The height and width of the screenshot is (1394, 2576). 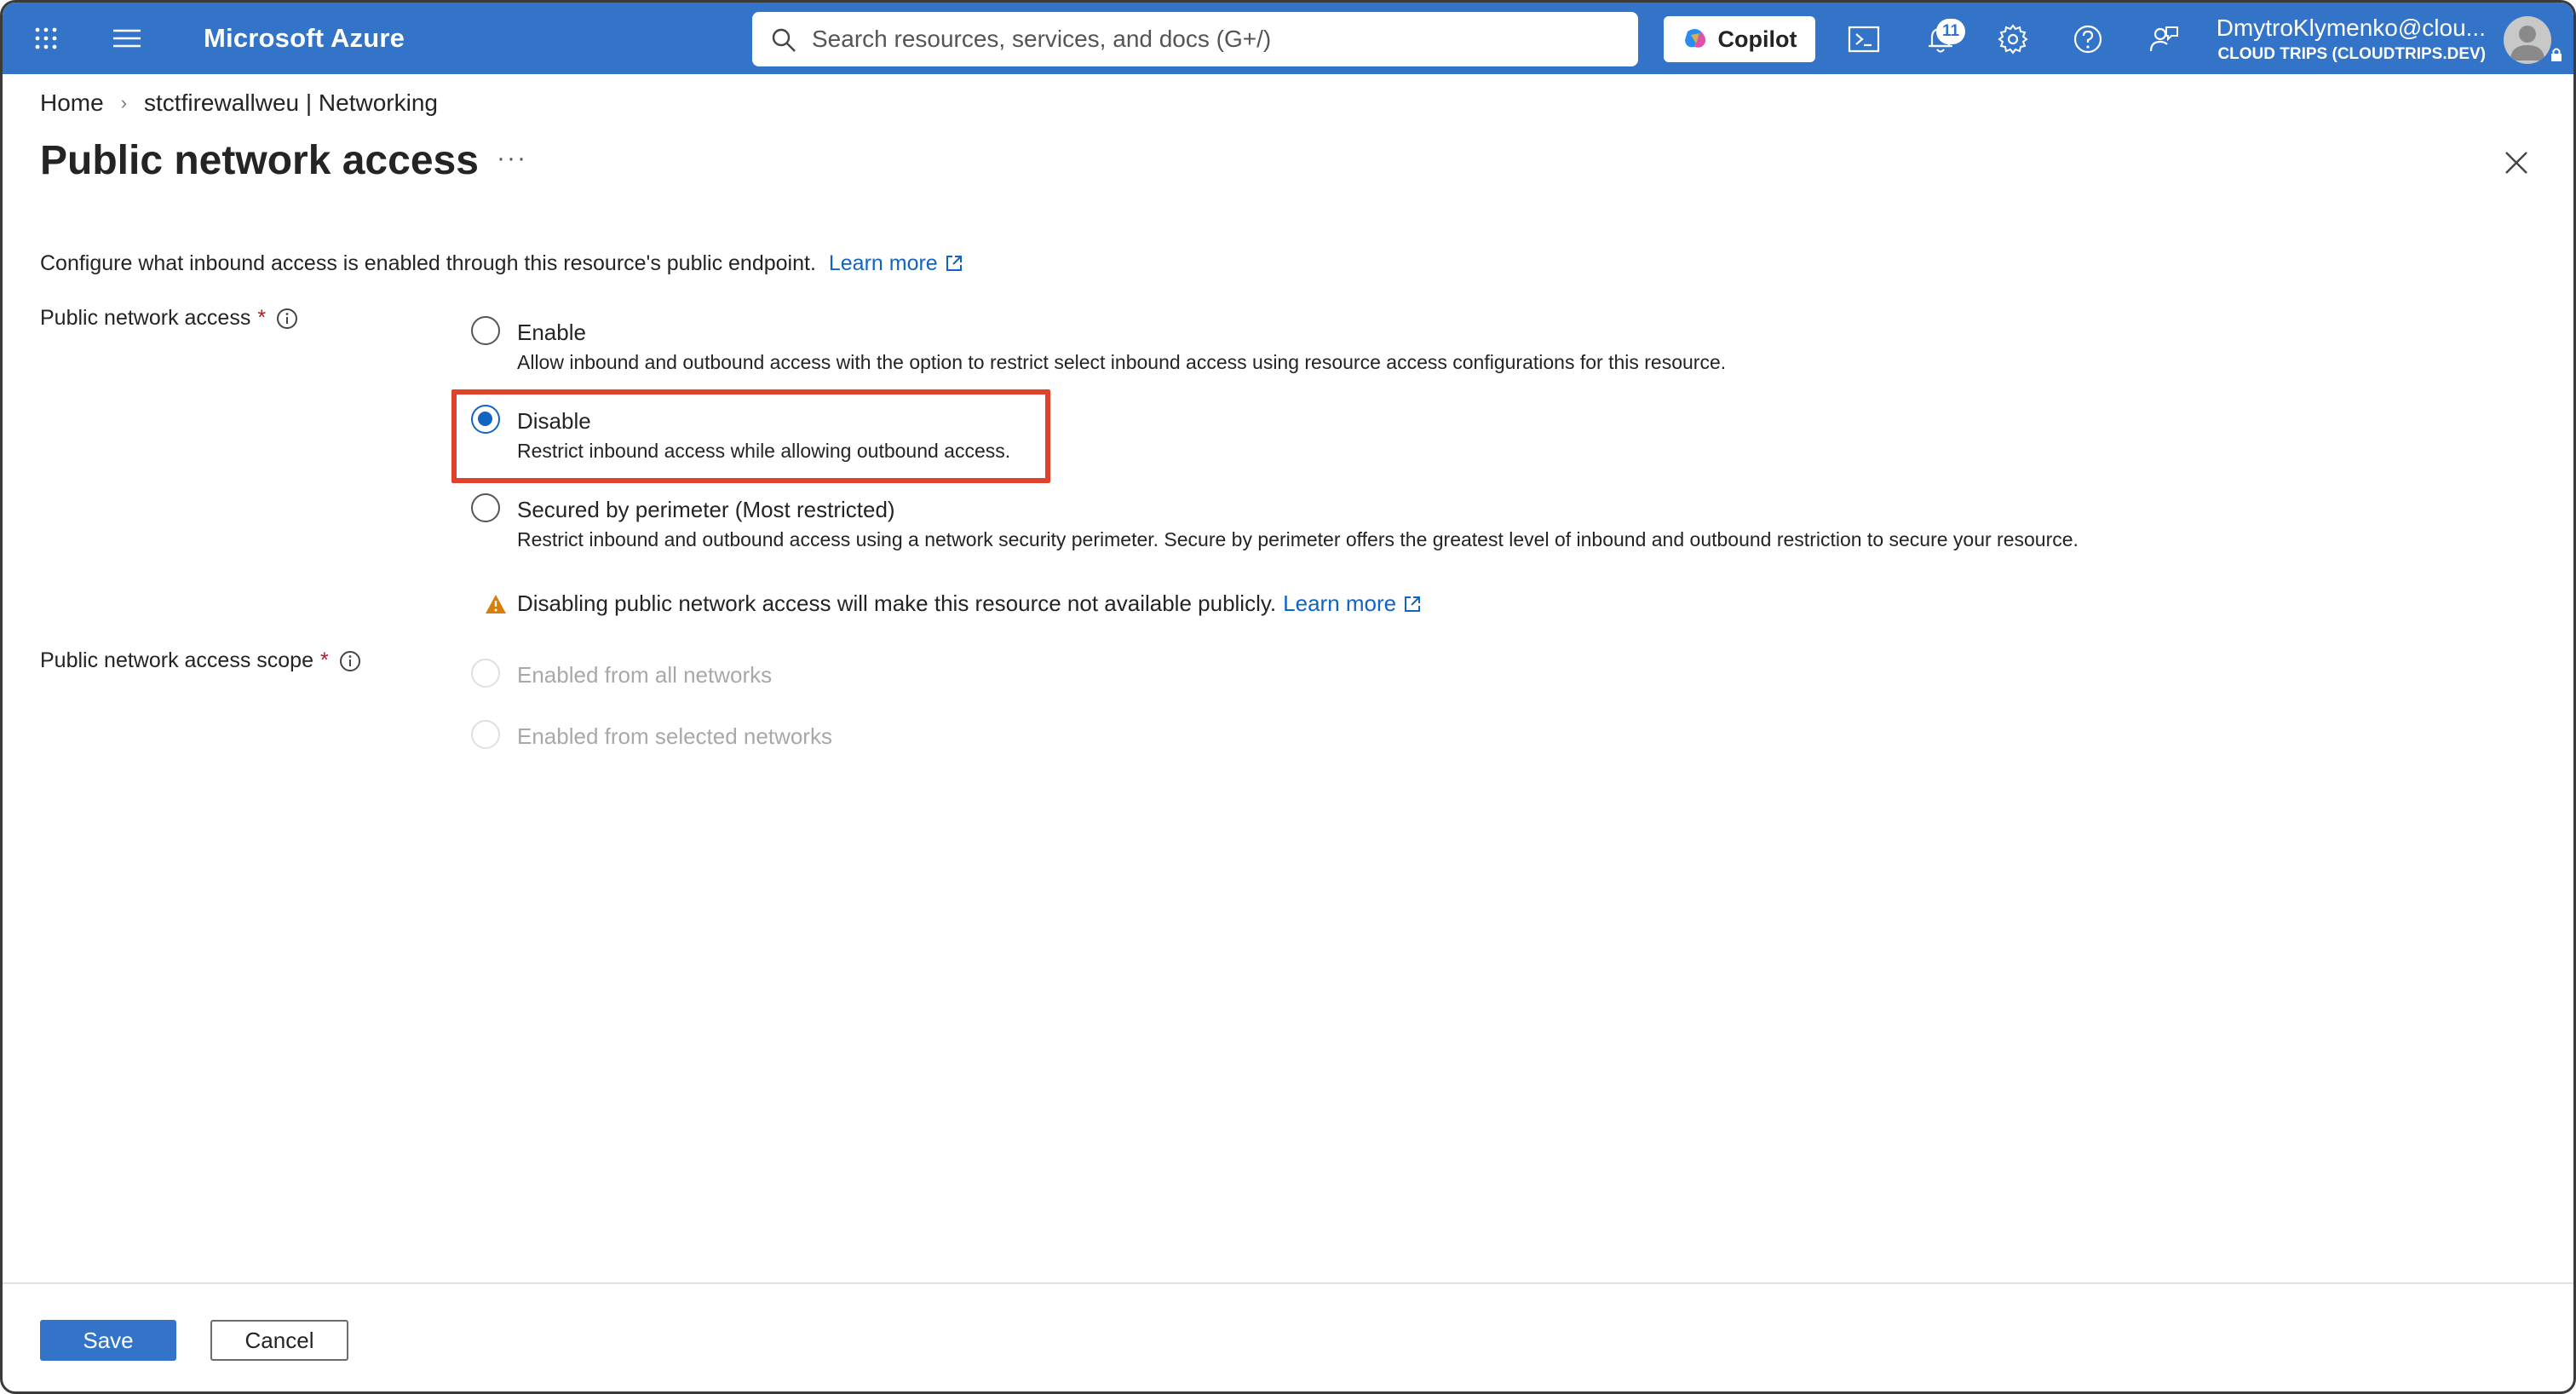 I want to click on lock-icon, so click(x=2556, y=54).